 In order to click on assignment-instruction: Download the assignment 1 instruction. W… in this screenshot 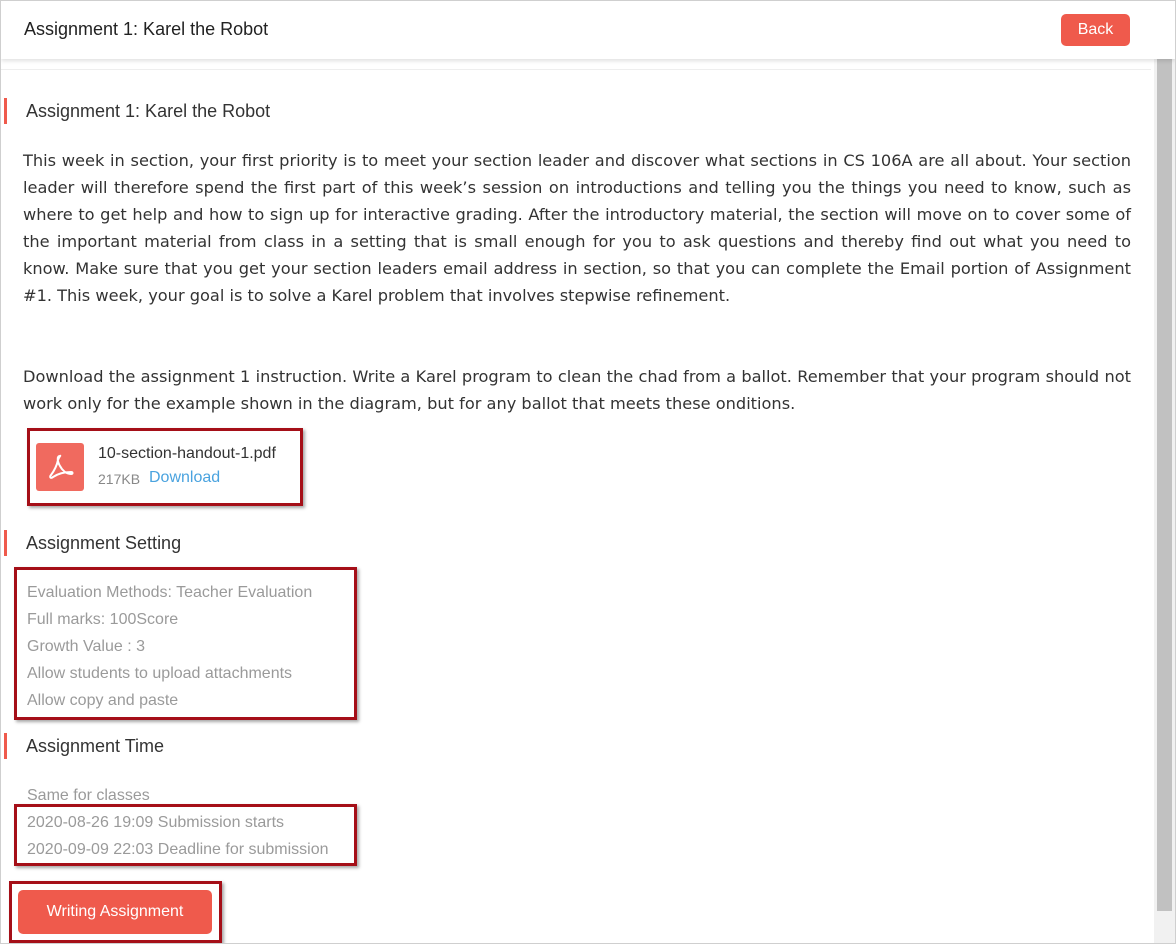, I will do `click(577, 390)`.